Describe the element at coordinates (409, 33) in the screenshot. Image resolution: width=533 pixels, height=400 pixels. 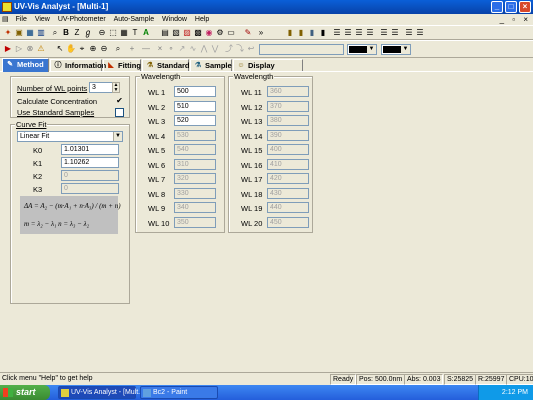
I see `list7-icon: ☰` at that location.